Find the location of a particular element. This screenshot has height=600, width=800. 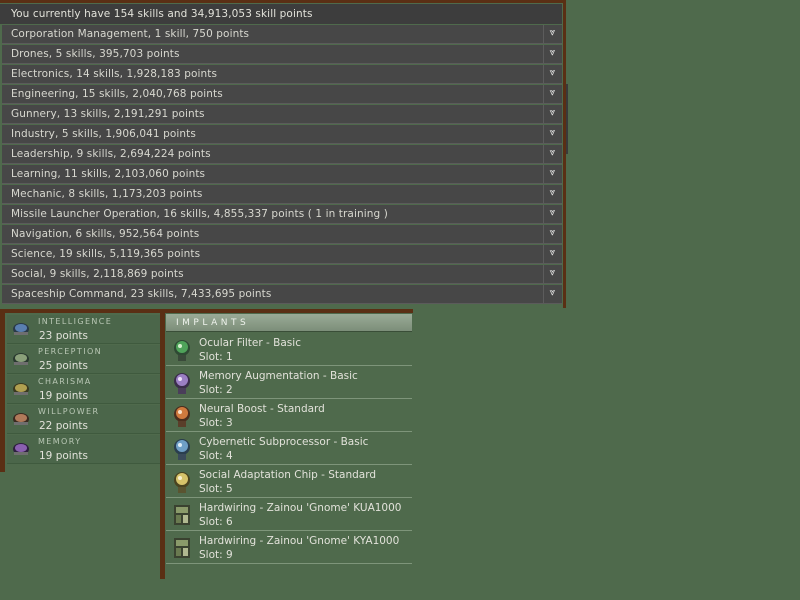

skill-group-row: Drones, 5 skills, 395,703 points ⩔ is located at coordinates (282, 54).